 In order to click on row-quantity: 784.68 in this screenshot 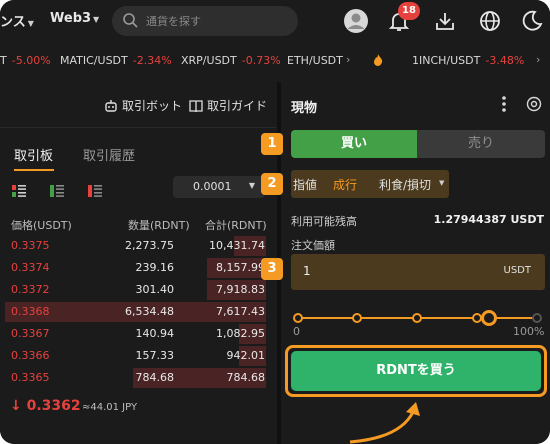, I will do `click(155, 377)`.